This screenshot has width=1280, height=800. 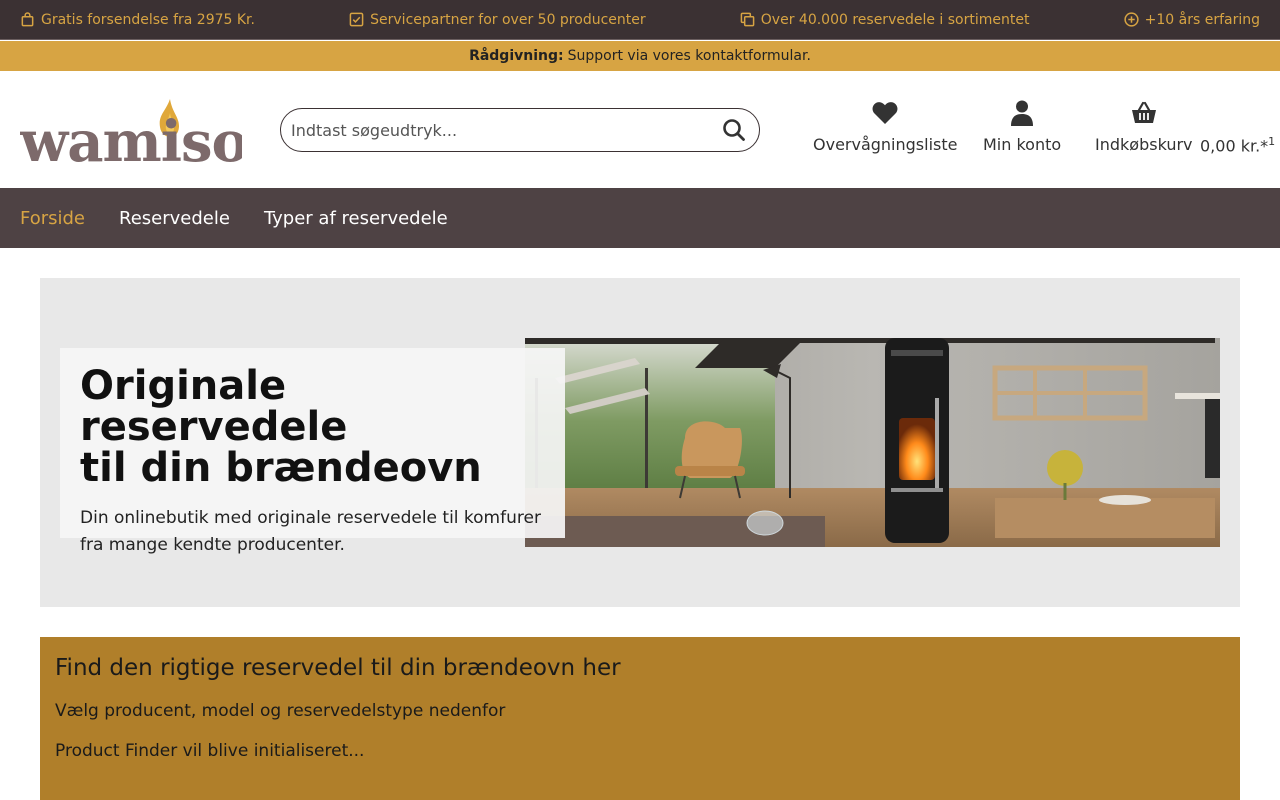 I want to click on search-input, so click(x=506, y=130).